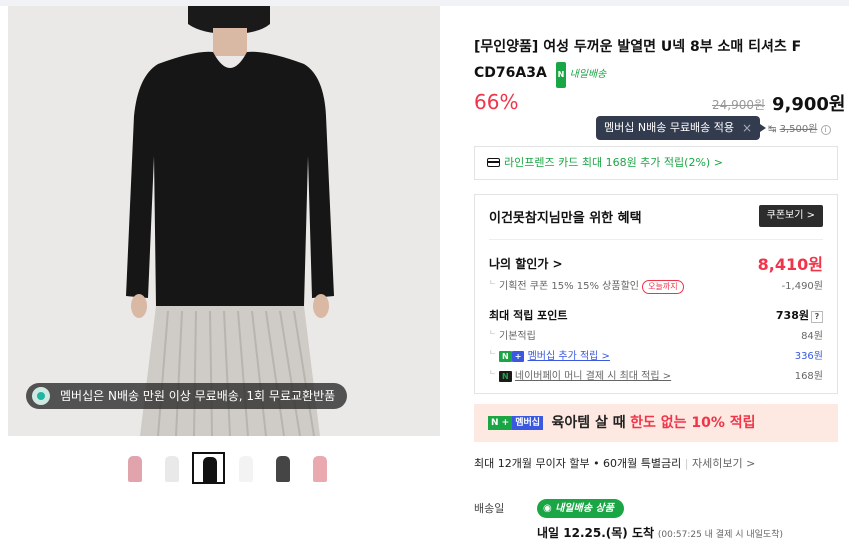 The image size is (849, 547). What do you see at coordinates (588, 423) in the screenshot?
I see `banner-text-1: 육아템 살 때` at bounding box center [588, 423].